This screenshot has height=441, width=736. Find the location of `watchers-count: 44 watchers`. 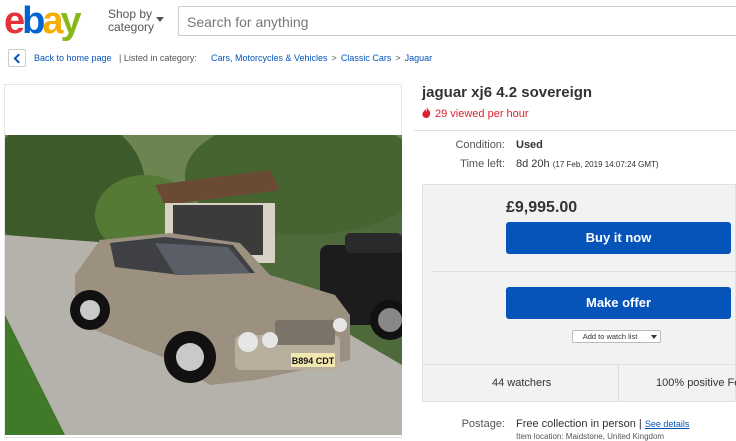

watchers-count: 44 watchers is located at coordinates (522, 383).